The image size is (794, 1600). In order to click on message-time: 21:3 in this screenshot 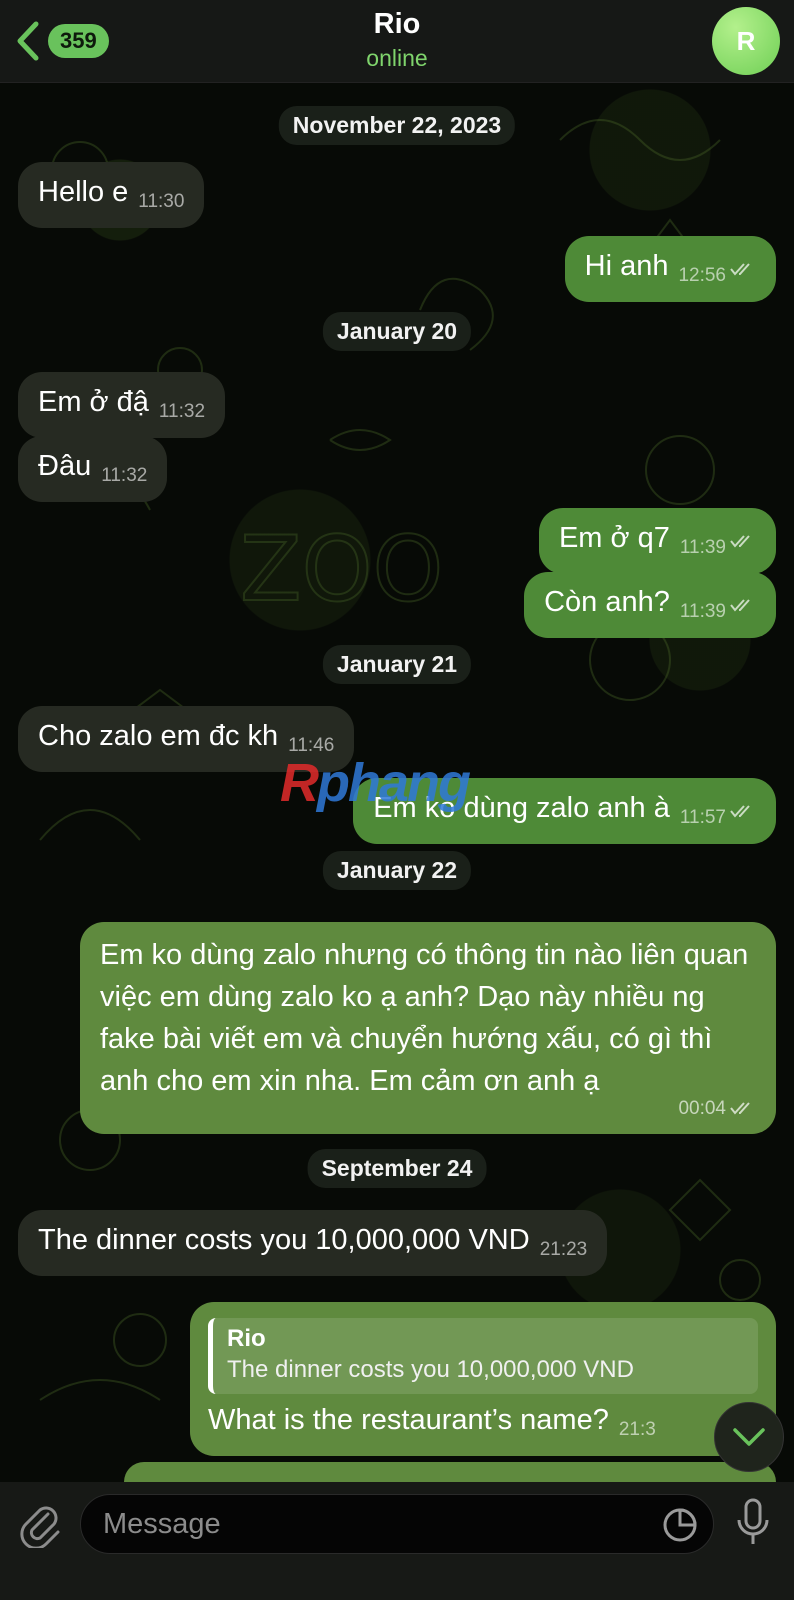, I will do `click(637, 1429)`.